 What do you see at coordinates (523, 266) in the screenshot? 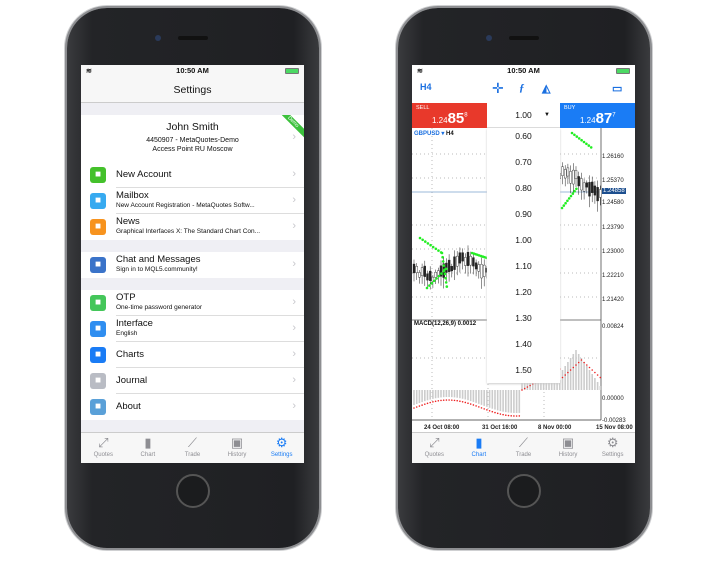
I see `volume-option: 1.10` at bounding box center [523, 266].